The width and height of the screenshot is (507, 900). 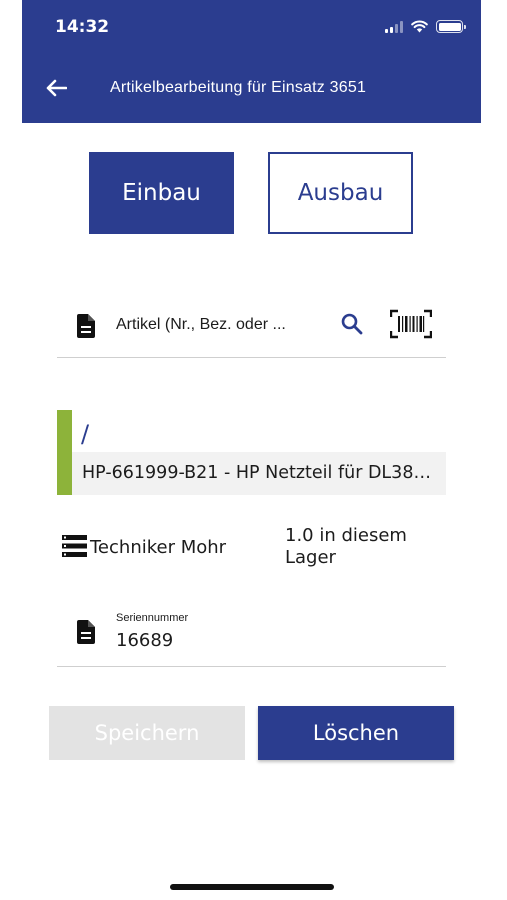 What do you see at coordinates (252, 887) in the screenshot?
I see `home-indicator` at bounding box center [252, 887].